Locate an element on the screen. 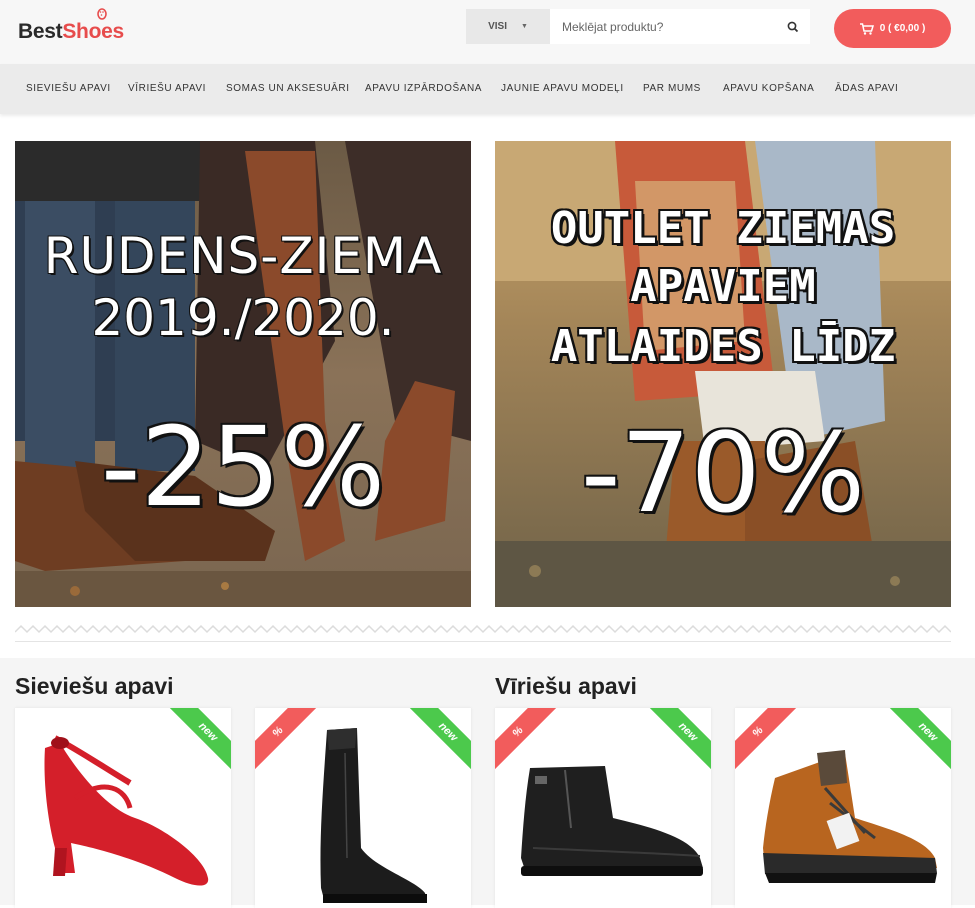 The height and width of the screenshot is (908, 975). chevron-down-icon: ▼ is located at coordinates (524, 26).